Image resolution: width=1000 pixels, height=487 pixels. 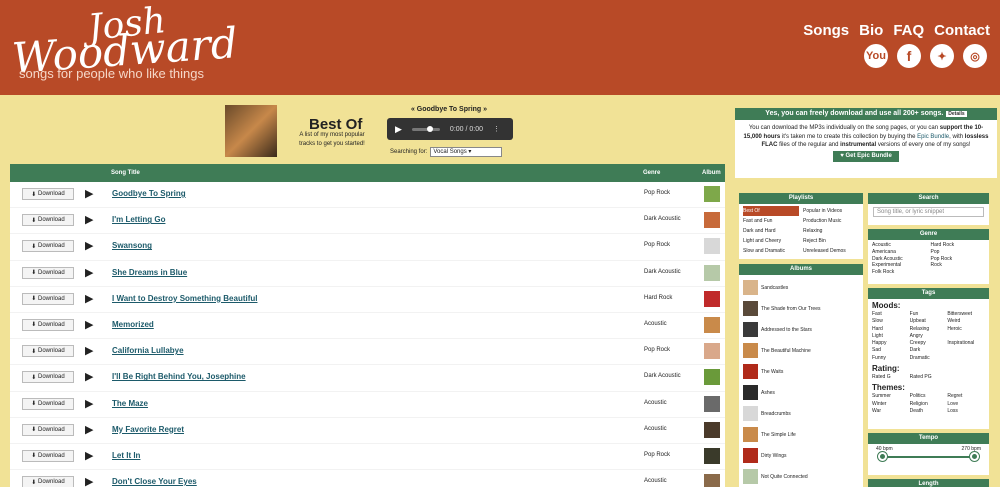 I want to click on genre-link: Folk Rock, so click(x=899, y=272).